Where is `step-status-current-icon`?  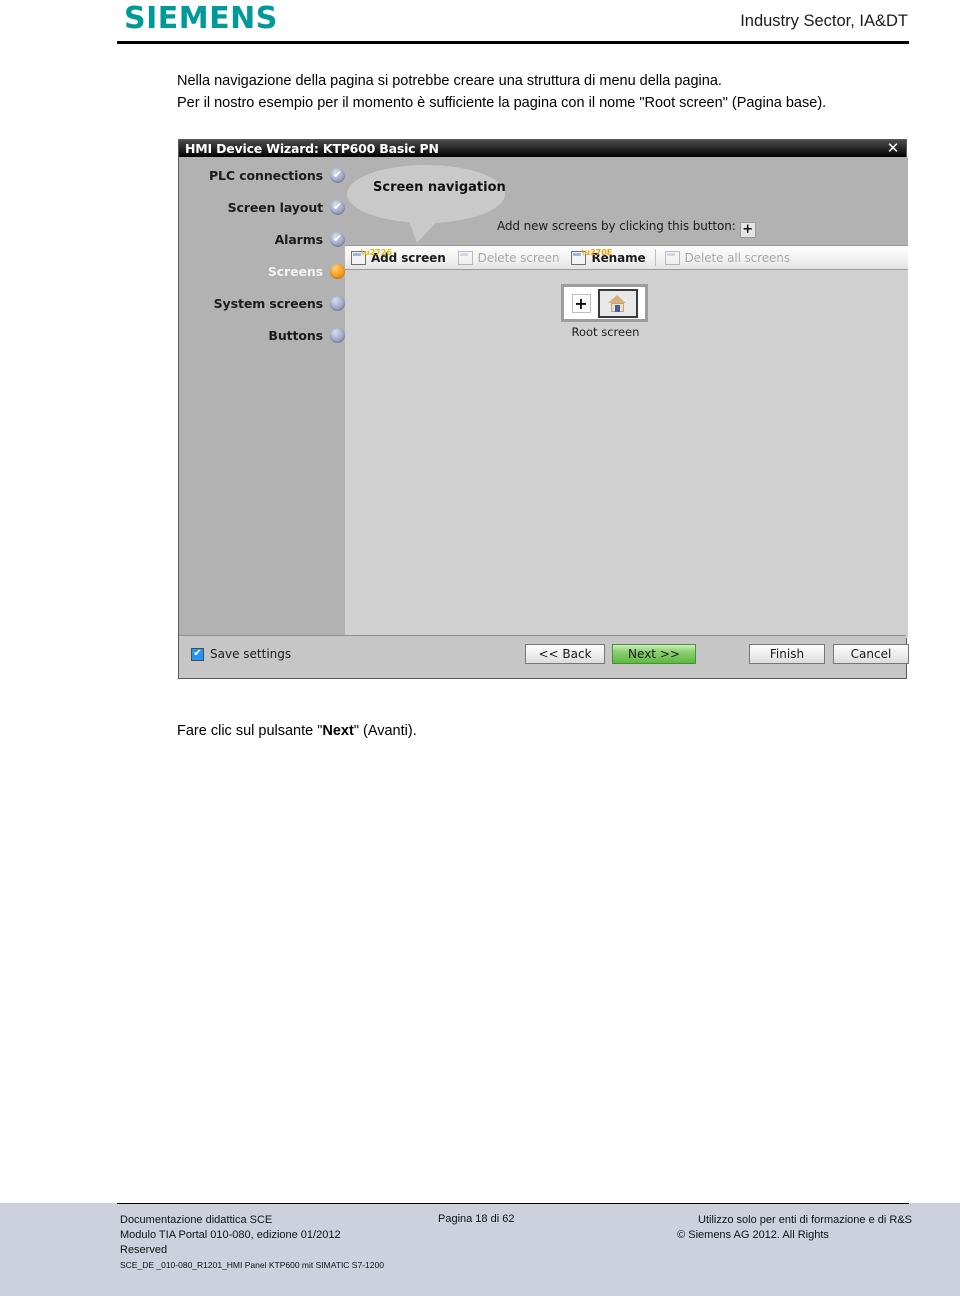 step-status-current-icon is located at coordinates (337, 271).